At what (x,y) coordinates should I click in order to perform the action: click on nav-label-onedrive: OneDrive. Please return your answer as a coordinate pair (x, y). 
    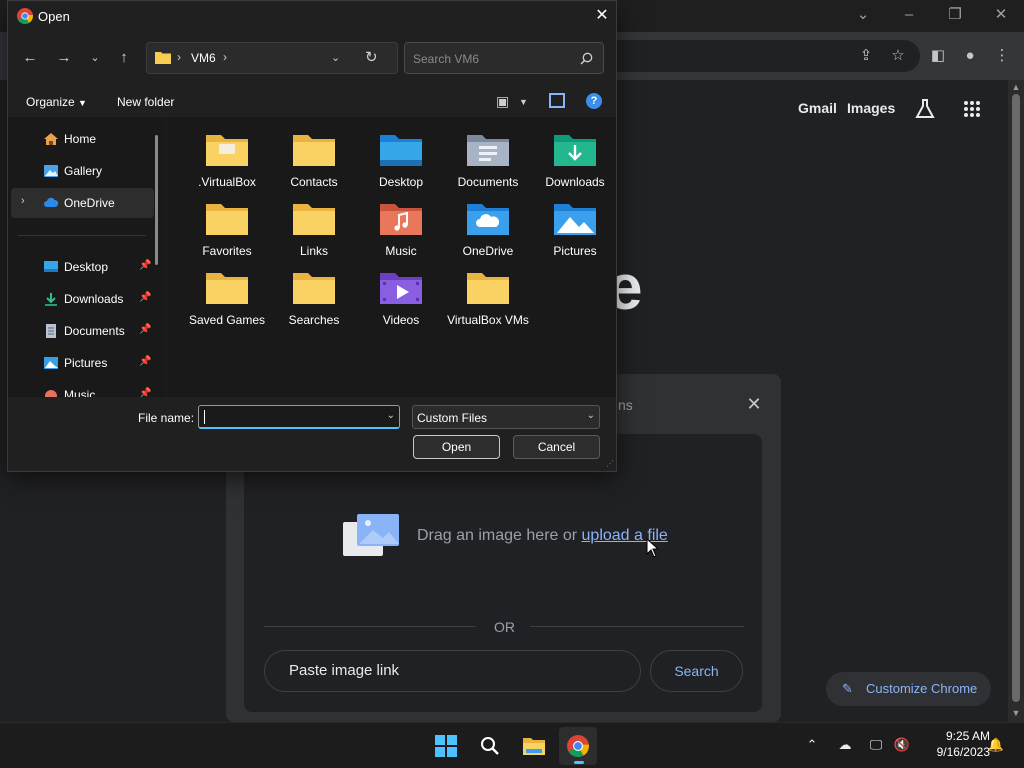
    Looking at the image, I should click on (89, 203).